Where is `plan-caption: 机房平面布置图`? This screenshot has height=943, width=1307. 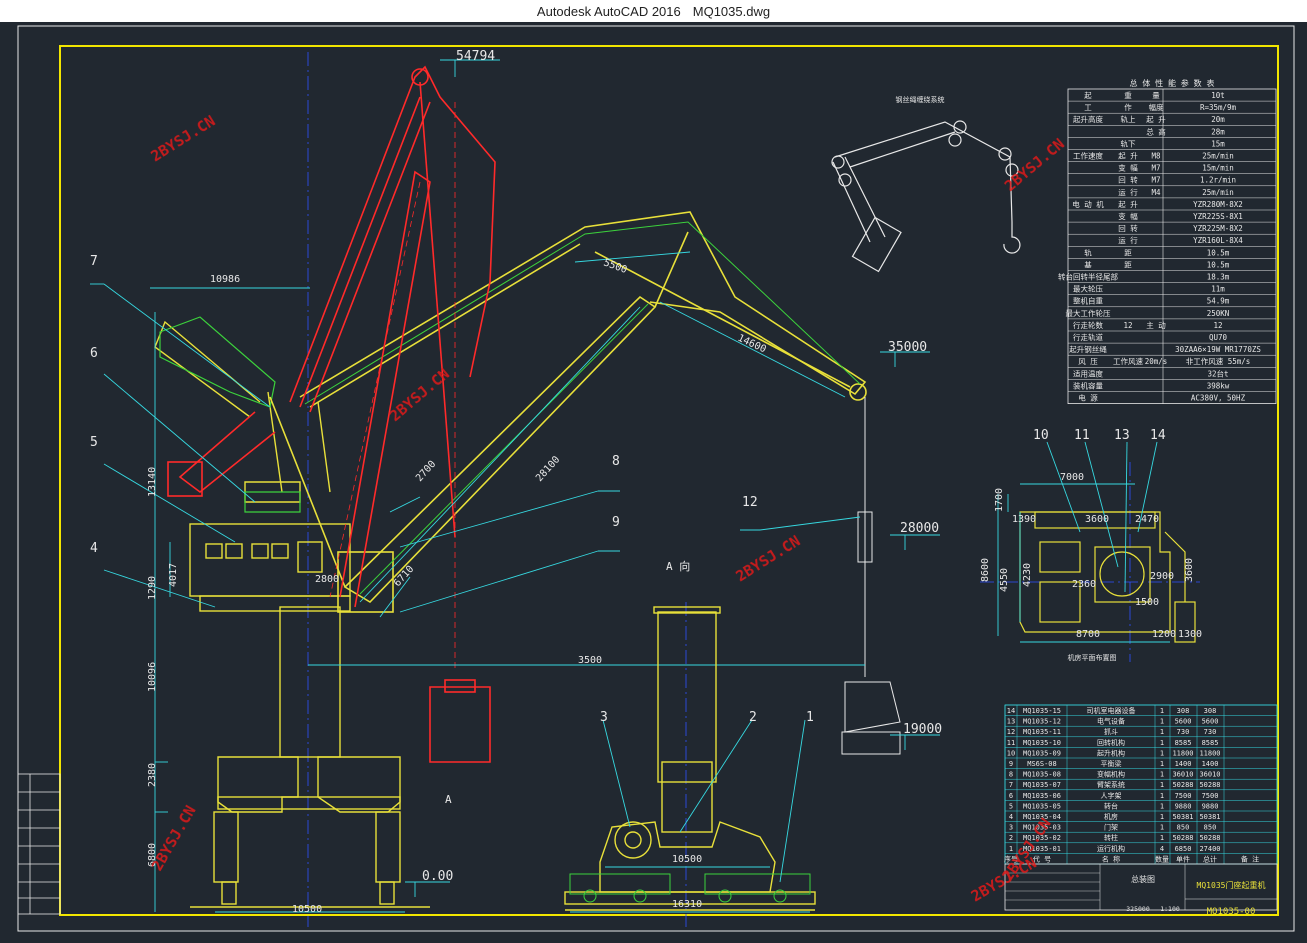
plan-caption: 机房平面布置图 is located at coordinates (1092, 657).